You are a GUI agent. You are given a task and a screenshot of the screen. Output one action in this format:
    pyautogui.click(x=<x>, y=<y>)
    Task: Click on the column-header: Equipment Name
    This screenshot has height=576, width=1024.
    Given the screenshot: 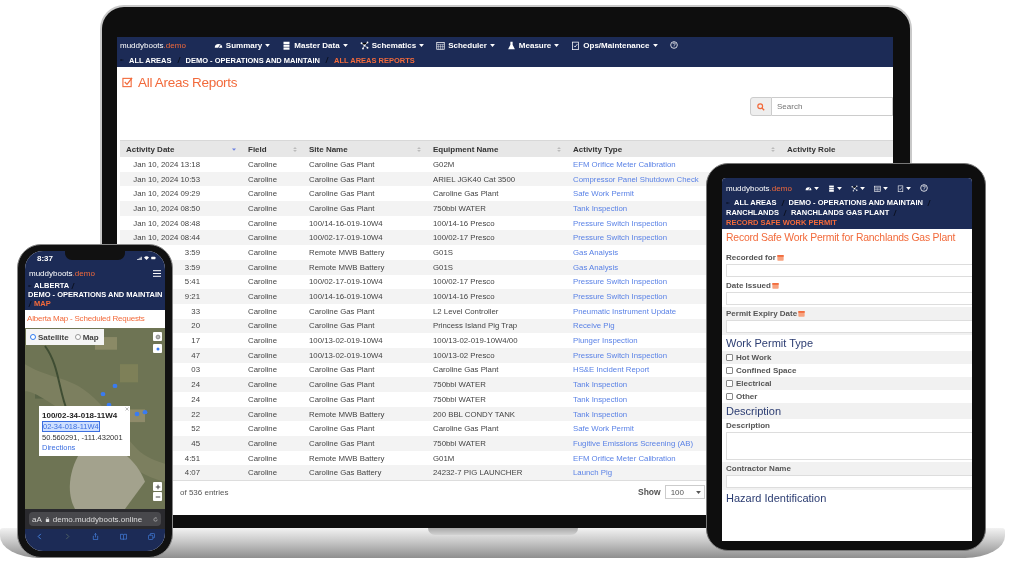 What is the action you would take?
    pyautogui.click(x=497, y=148)
    